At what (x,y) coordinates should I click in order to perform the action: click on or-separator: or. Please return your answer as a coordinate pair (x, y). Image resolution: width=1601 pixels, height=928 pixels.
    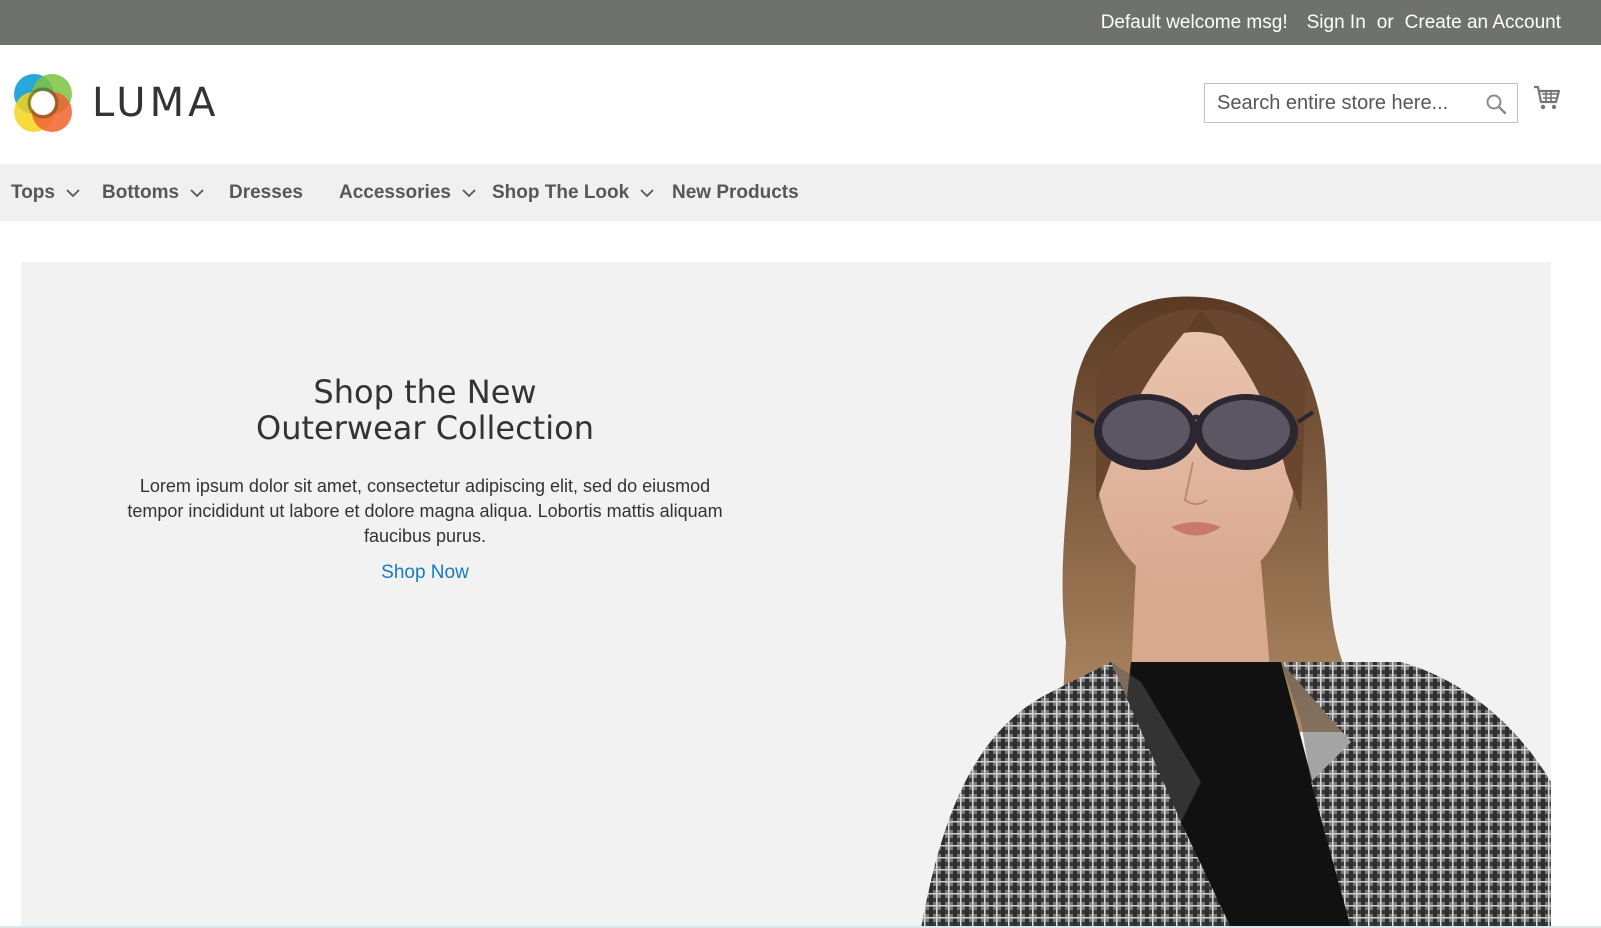
    Looking at the image, I should click on (1385, 22).